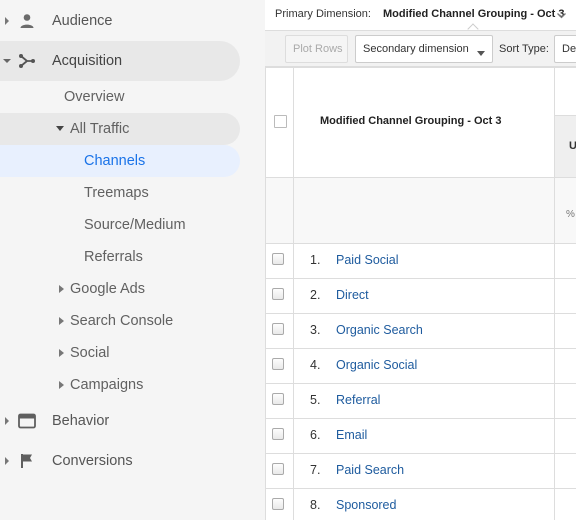  I want to click on sidebar-item-label: Overview, so click(94, 97).